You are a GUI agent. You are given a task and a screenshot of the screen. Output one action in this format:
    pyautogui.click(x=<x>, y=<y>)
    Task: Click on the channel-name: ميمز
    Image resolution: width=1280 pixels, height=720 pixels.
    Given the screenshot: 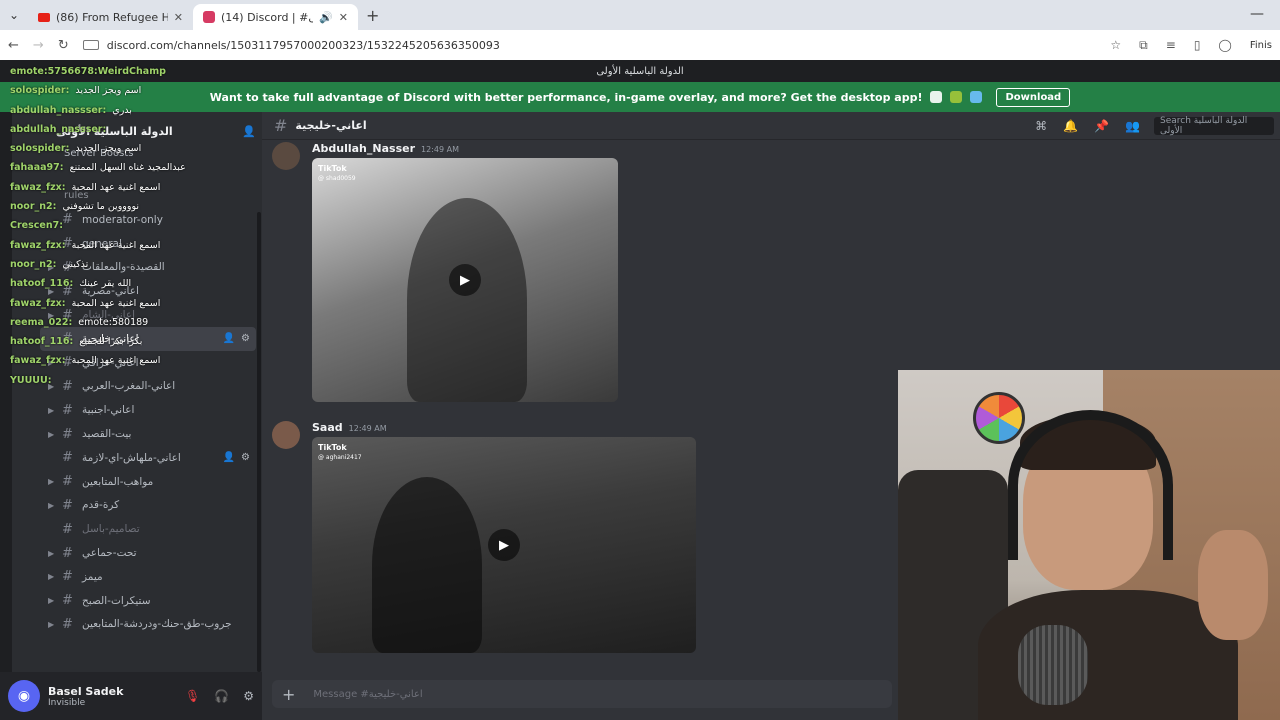 What is the action you would take?
    pyautogui.click(x=92, y=577)
    